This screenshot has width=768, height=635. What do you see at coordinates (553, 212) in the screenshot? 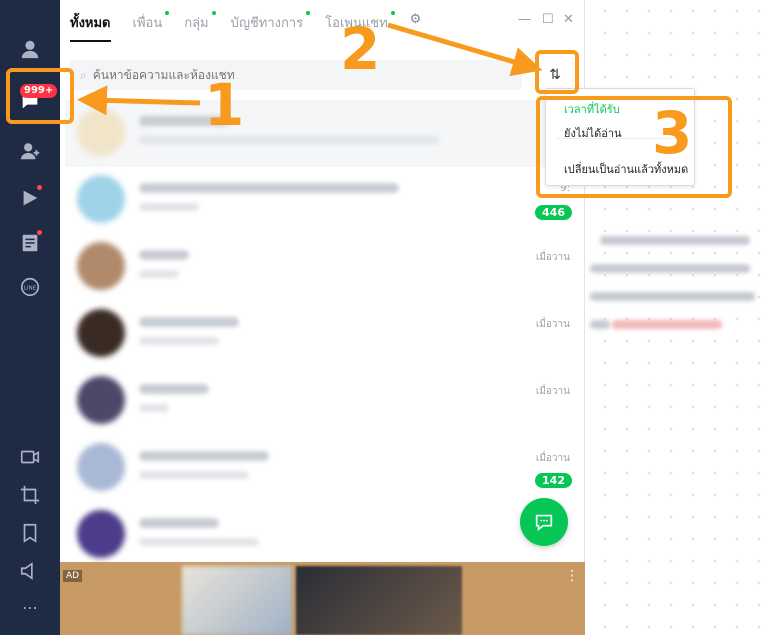
I see `unread-count-badge: 446` at bounding box center [553, 212].